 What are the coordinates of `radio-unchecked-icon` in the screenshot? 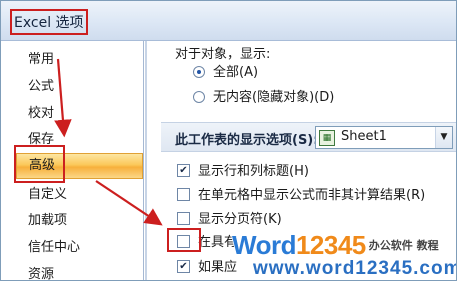 It's located at (199, 96).